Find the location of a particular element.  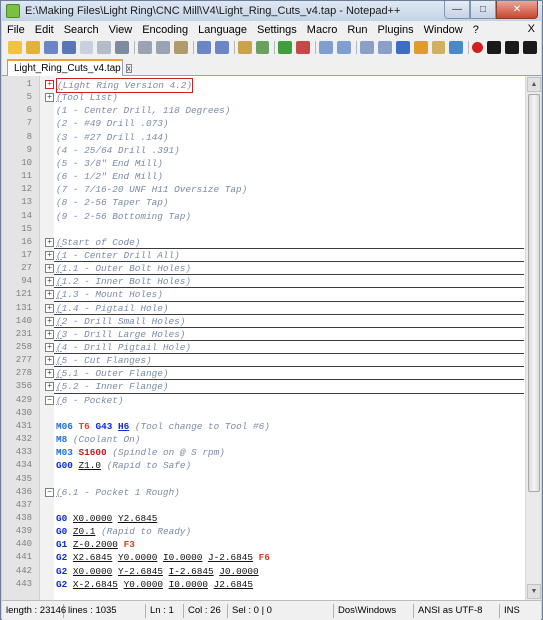

code-line: 436 − (6.1 - Pocket 1 Rough) is located at coordinates (263, 492).